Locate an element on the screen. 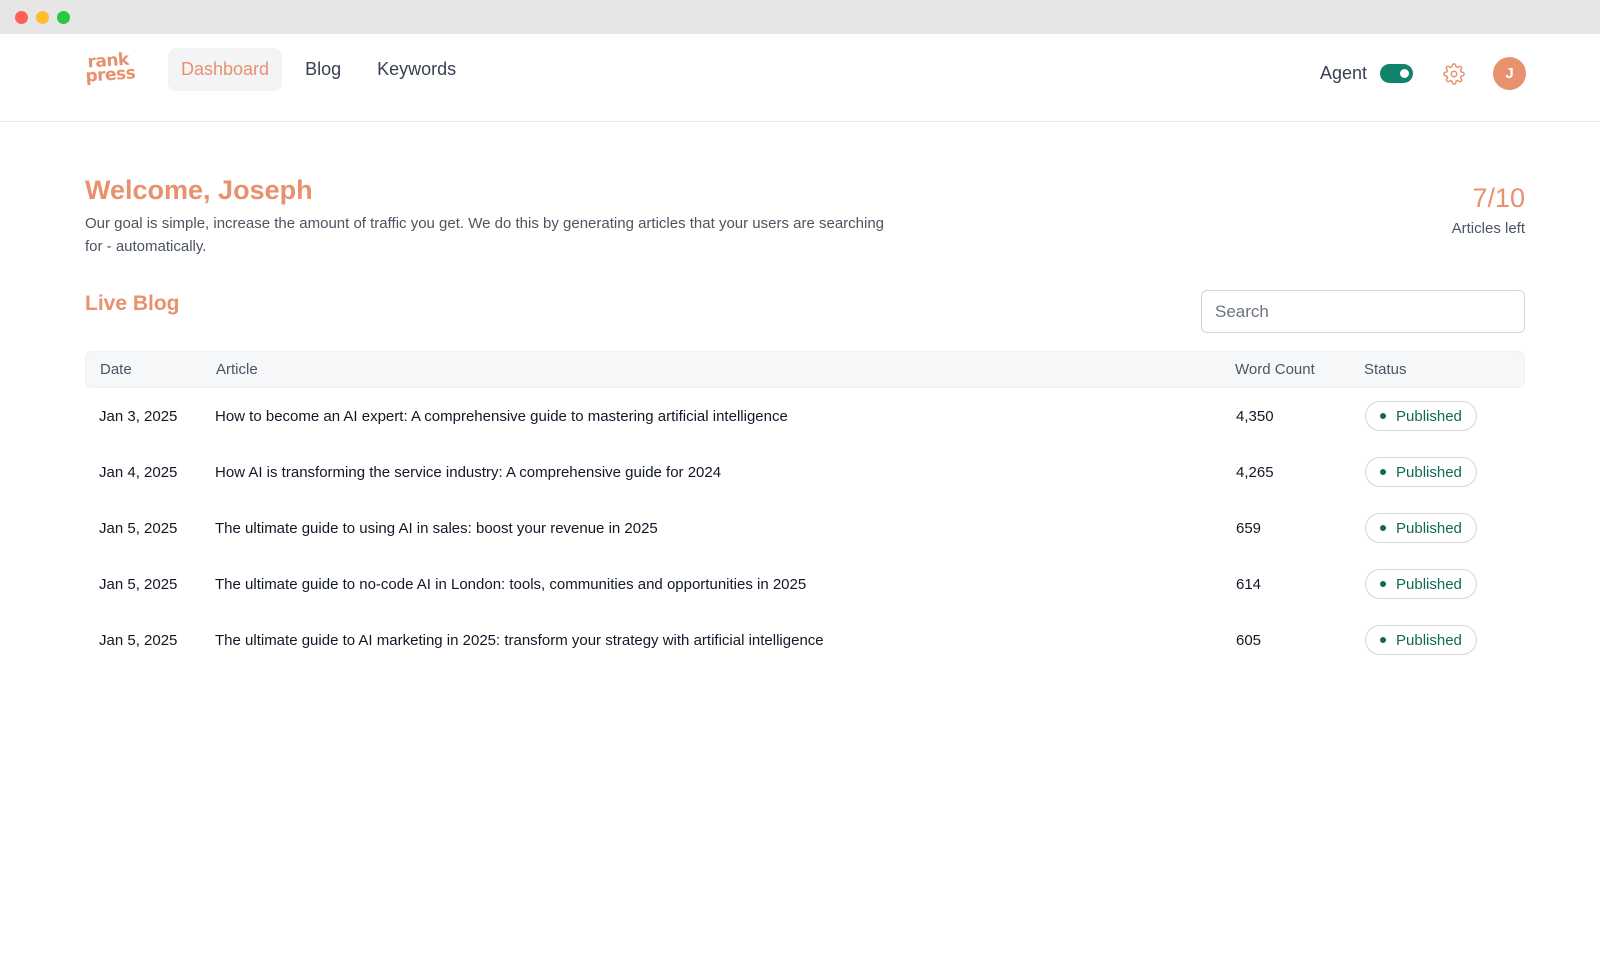 The width and height of the screenshot is (1600, 955). rankpress-logo: rank press is located at coordinates (110, 68).